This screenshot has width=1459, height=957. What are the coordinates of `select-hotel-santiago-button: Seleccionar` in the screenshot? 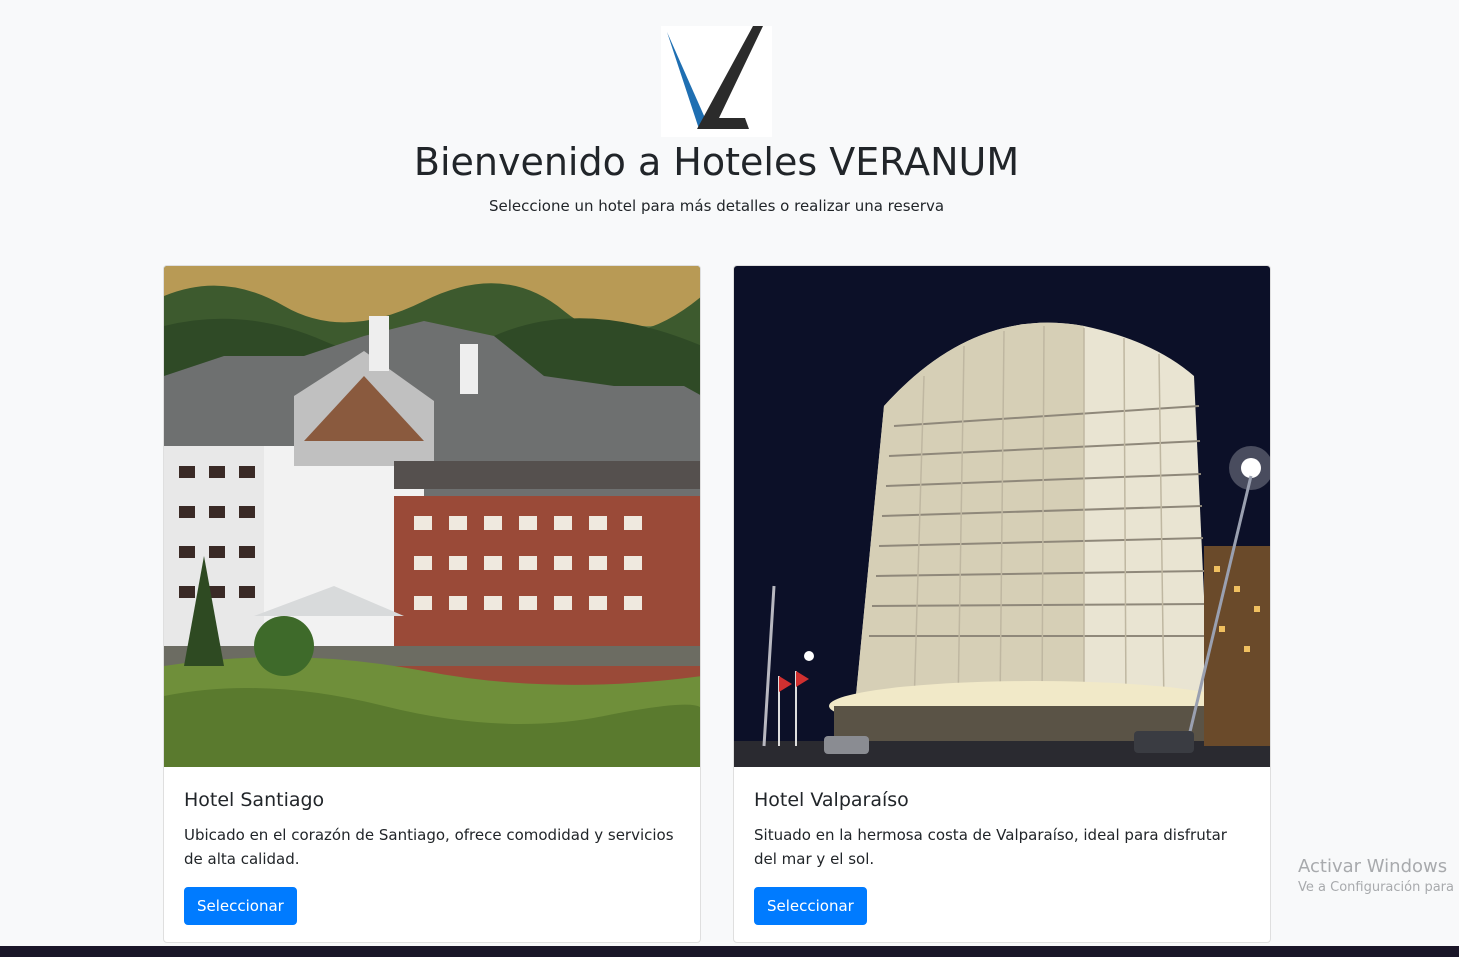 It's located at (240, 906).